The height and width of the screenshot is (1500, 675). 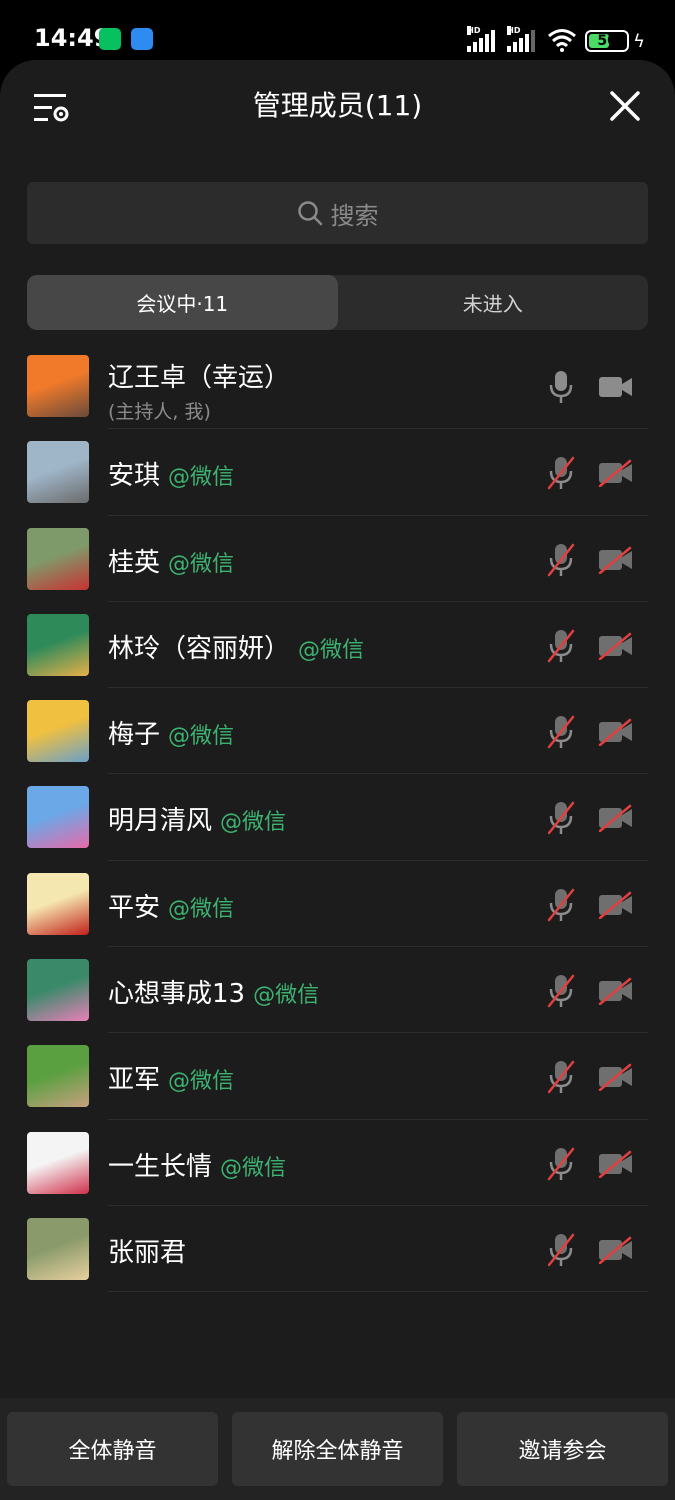 I want to click on unmute-all-button: 解除全体静音, so click(x=337, y=1449).